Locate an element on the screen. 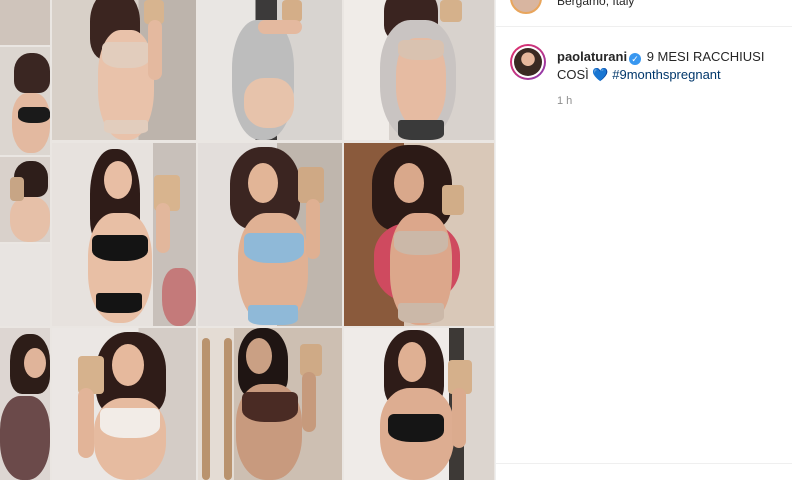  caption-timestamp: 1 h is located at coordinates (564, 101).